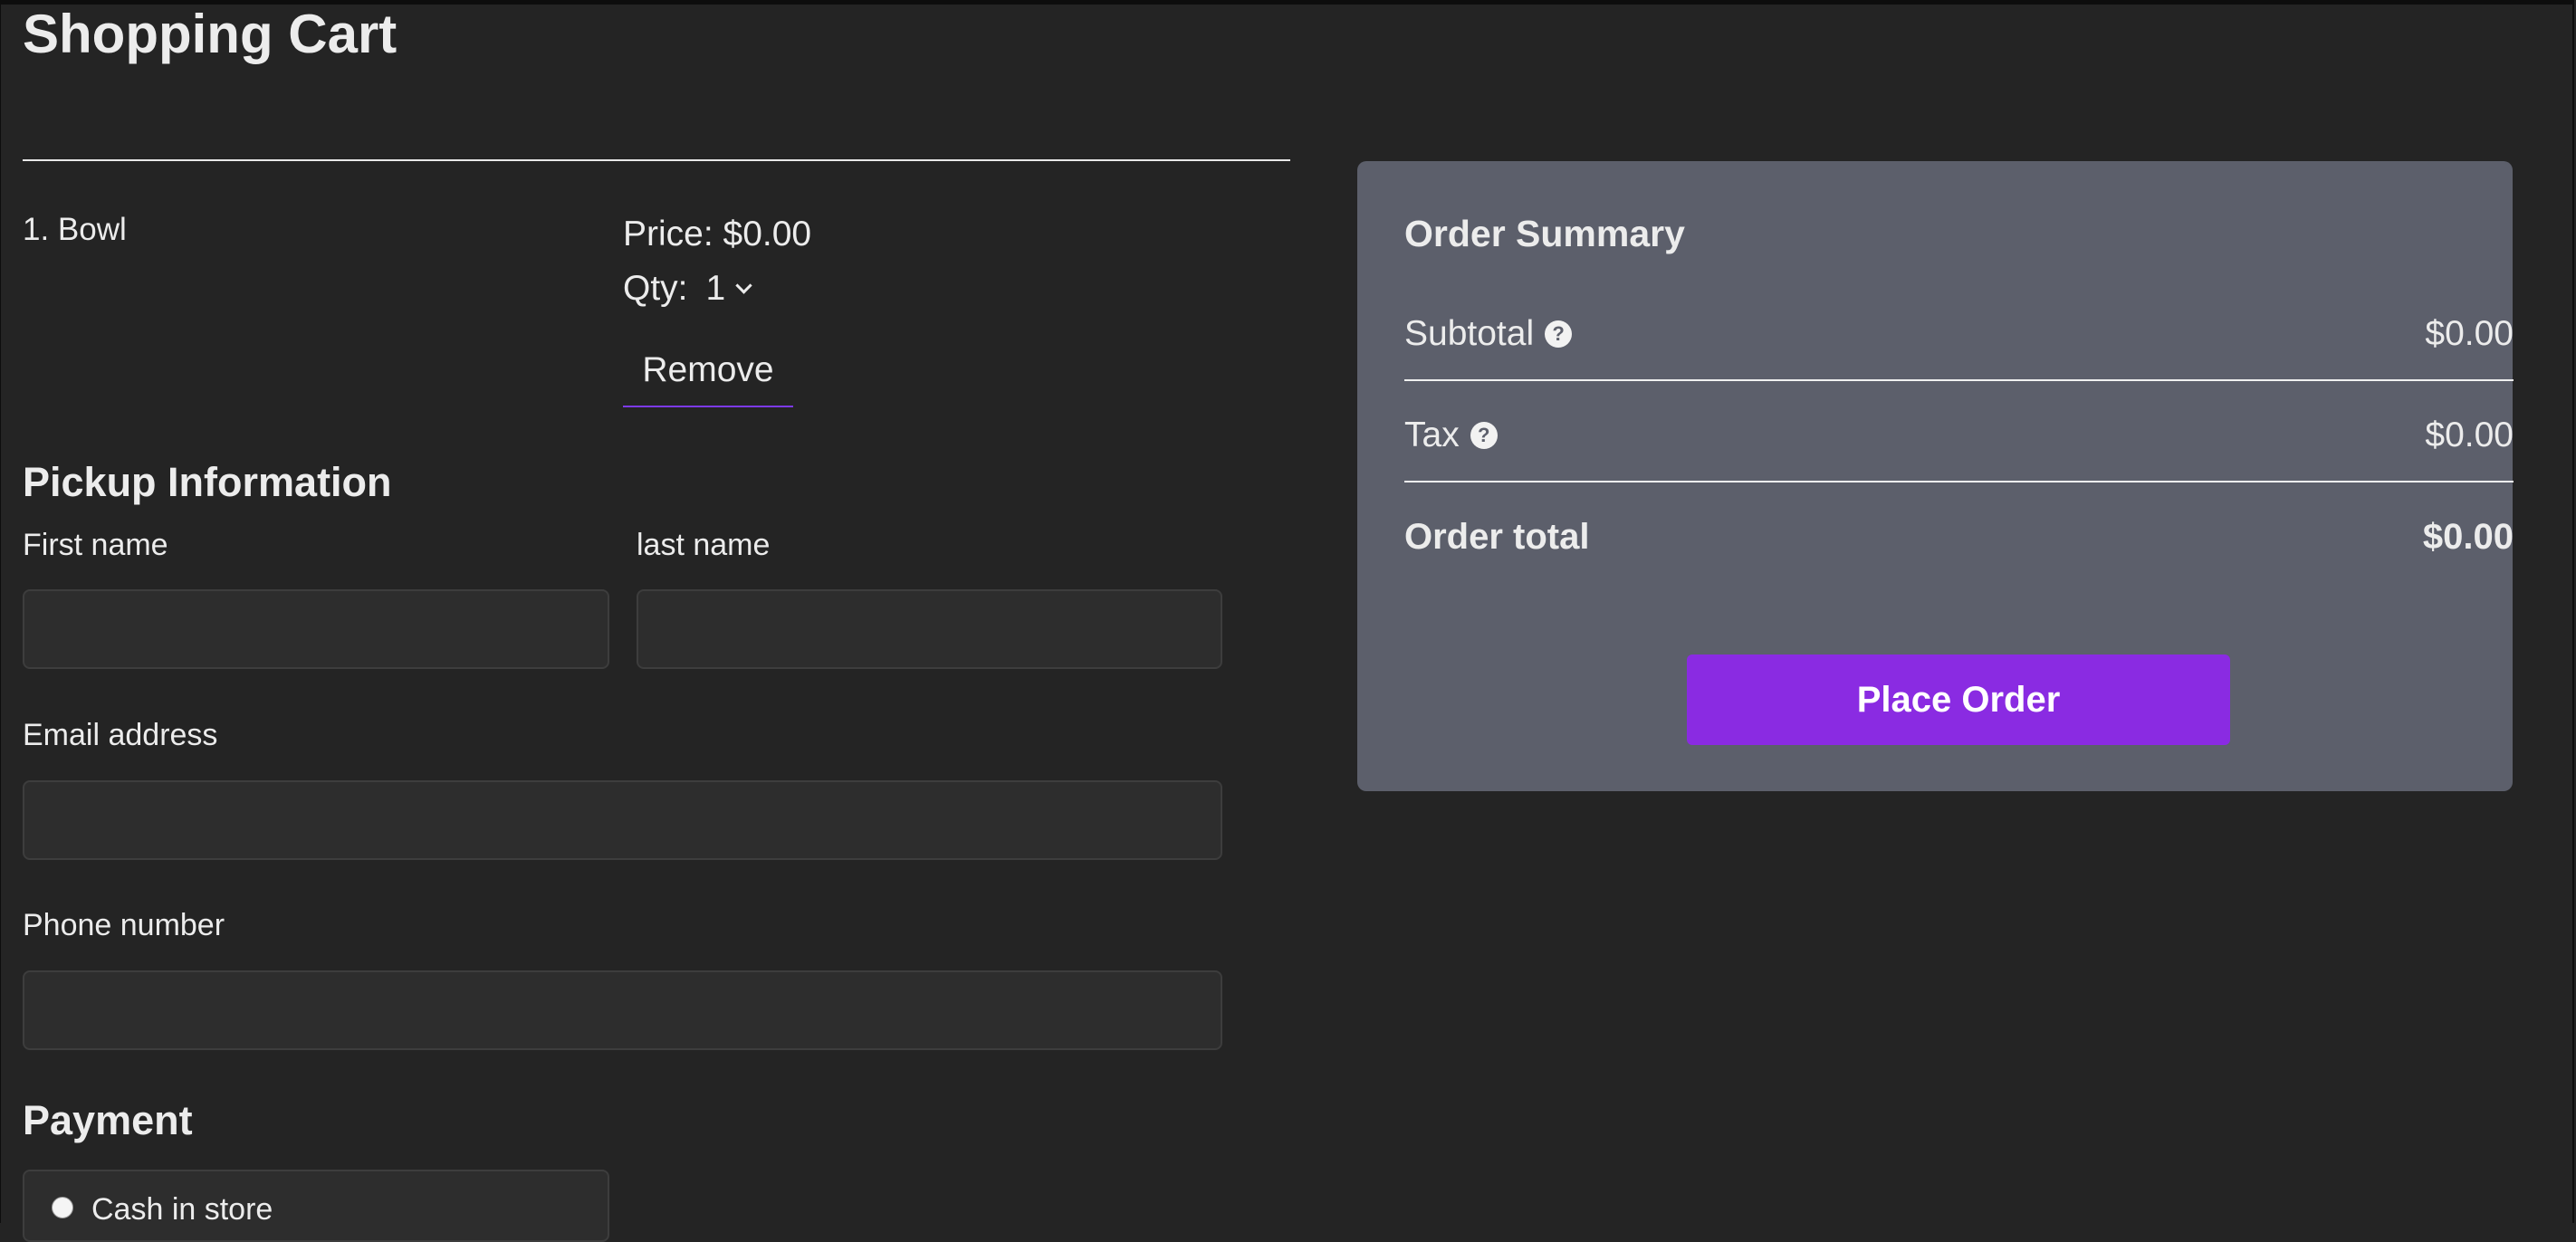 This screenshot has width=2576, height=1242. I want to click on qty-select: 1, so click(728, 288).